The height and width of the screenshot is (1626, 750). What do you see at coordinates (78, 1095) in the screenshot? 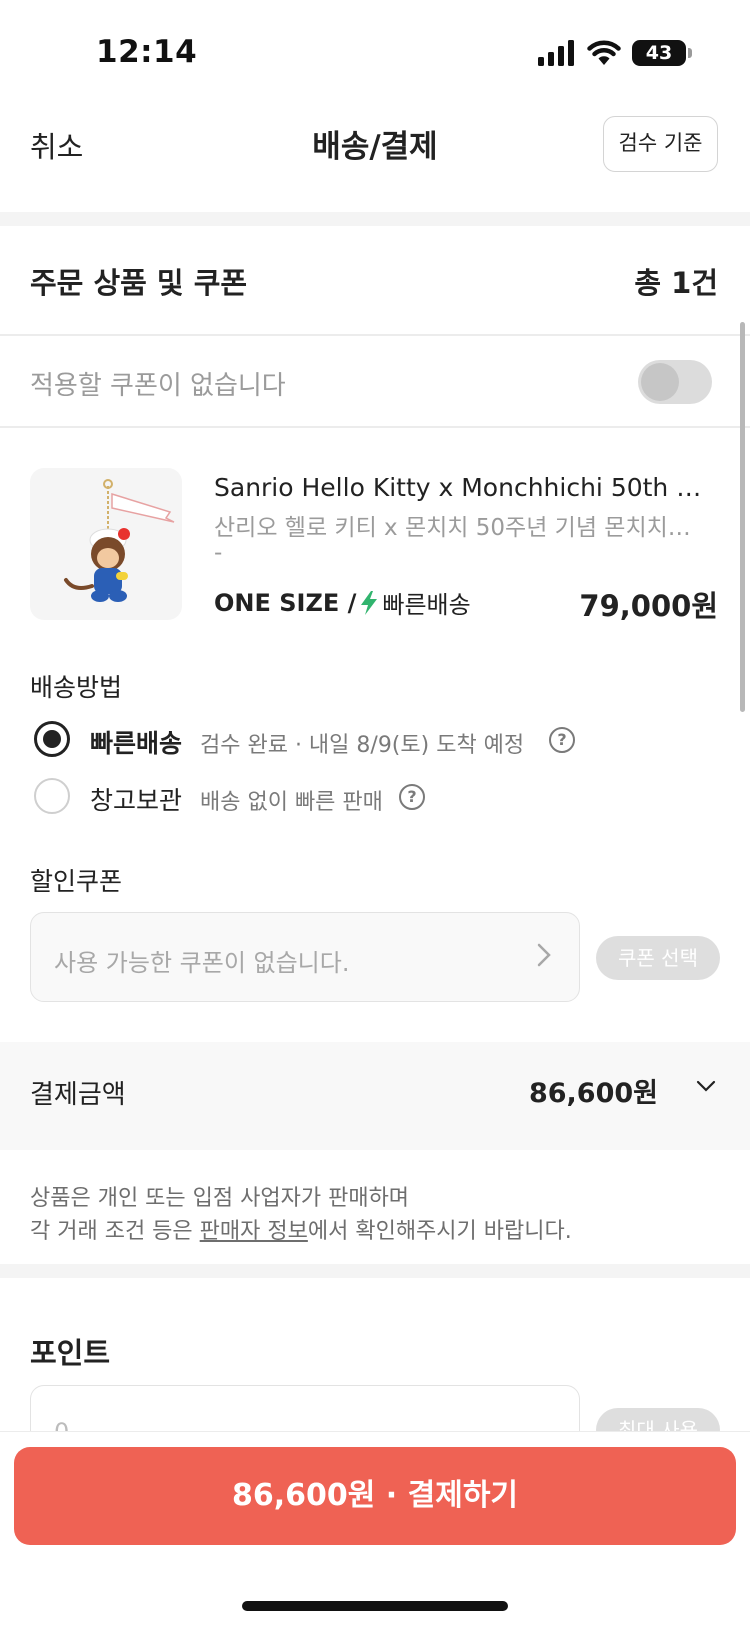
I see `payment-amount-label: 결제금액` at bounding box center [78, 1095].